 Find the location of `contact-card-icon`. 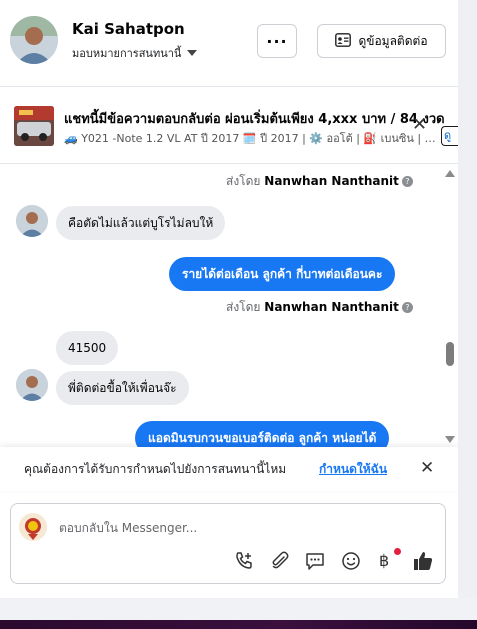

contact-card-icon is located at coordinates (343, 41).